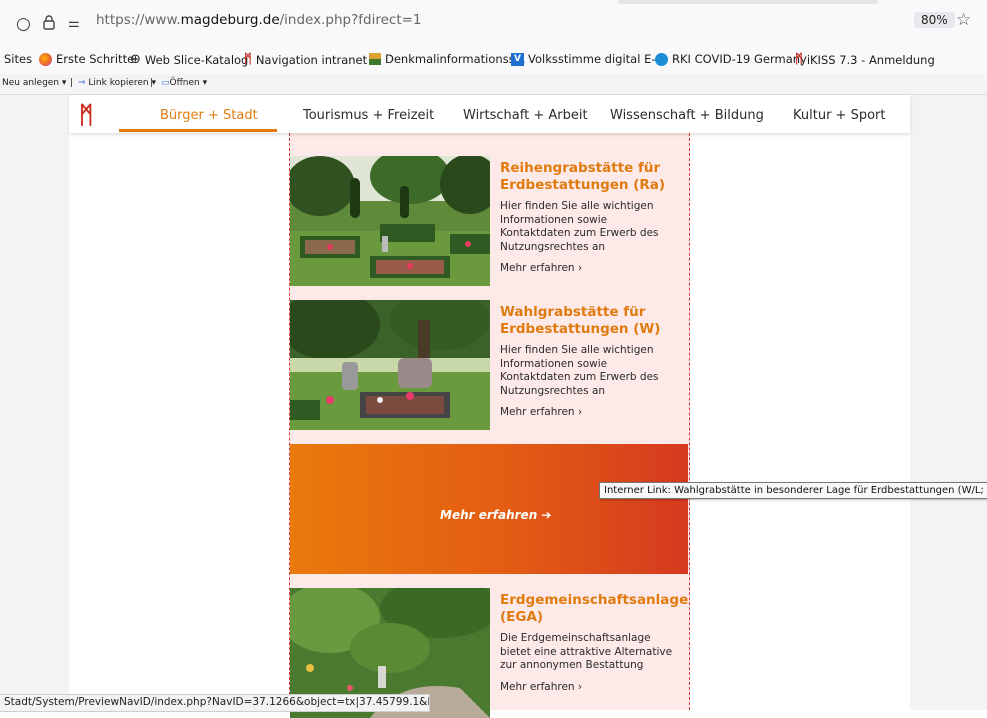 The height and width of the screenshot is (718, 987). What do you see at coordinates (739, 59) in the screenshot?
I see `bookmark-label: RKI COVID-19 Germany` at bounding box center [739, 59].